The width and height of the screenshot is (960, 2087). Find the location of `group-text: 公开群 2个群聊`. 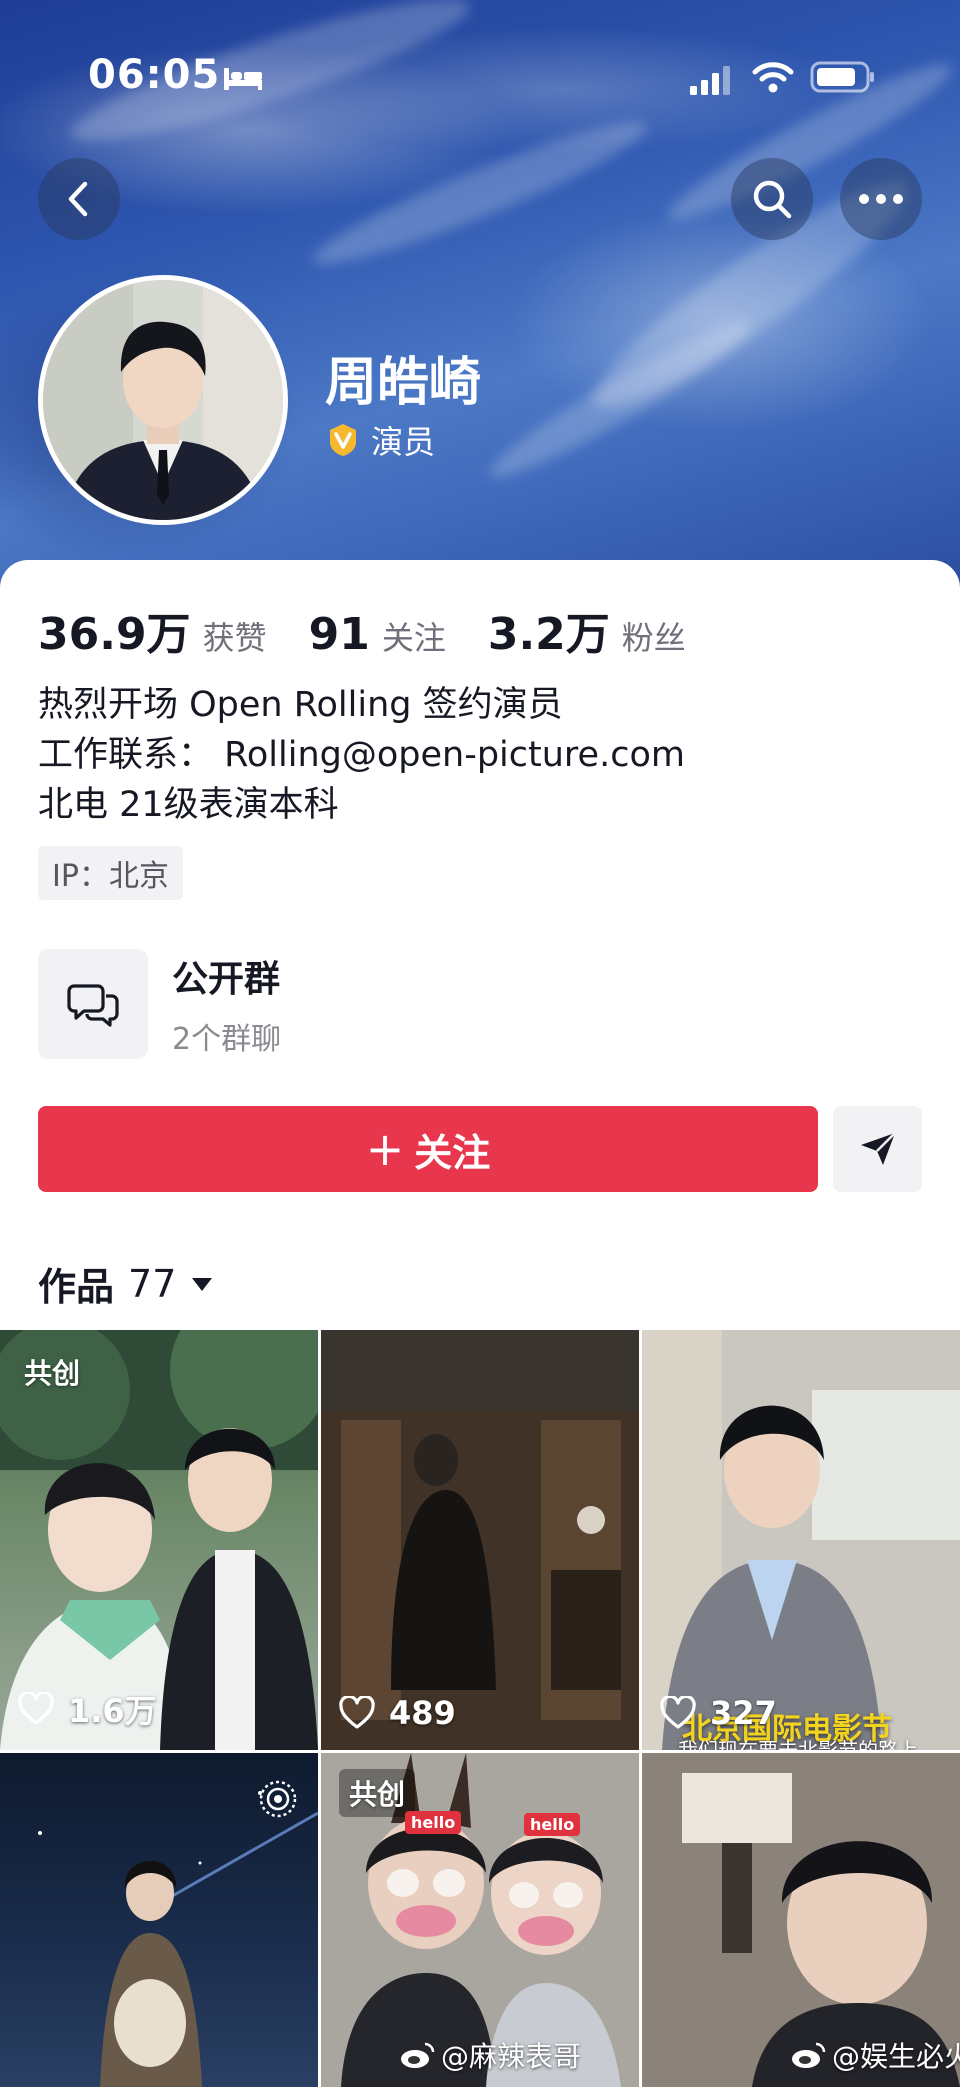

group-text: 公开群 2个群聊 is located at coordinates (226, 1004).